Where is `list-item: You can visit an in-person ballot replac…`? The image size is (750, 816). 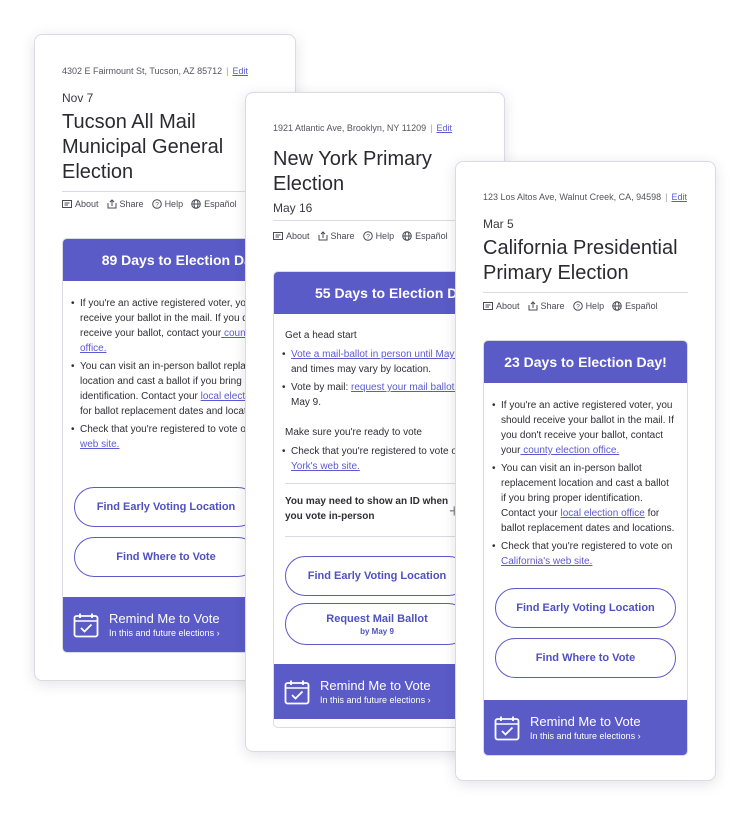
list-item: You can visit an in-person ballot replac… is located at coordinates (583, 498).